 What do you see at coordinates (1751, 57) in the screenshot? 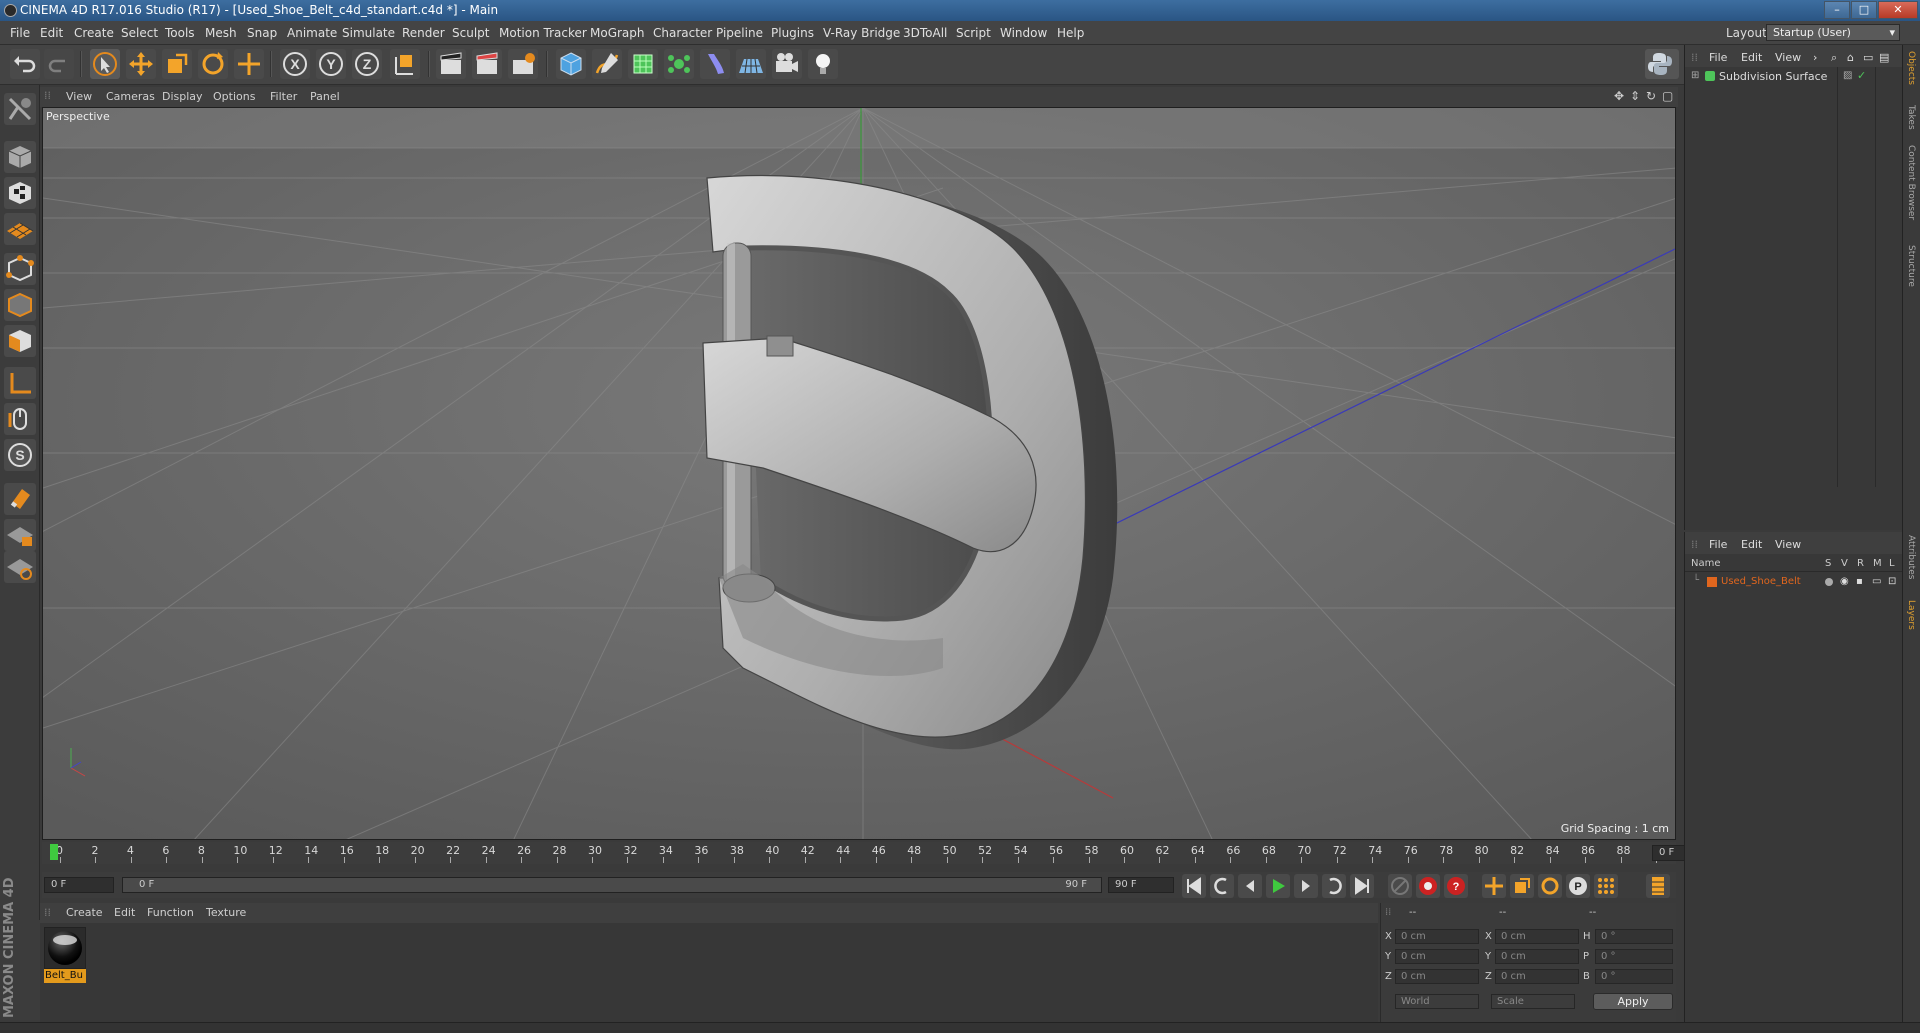
I see `object-menu-edit: Edit` at bounding box center [1751, 57].